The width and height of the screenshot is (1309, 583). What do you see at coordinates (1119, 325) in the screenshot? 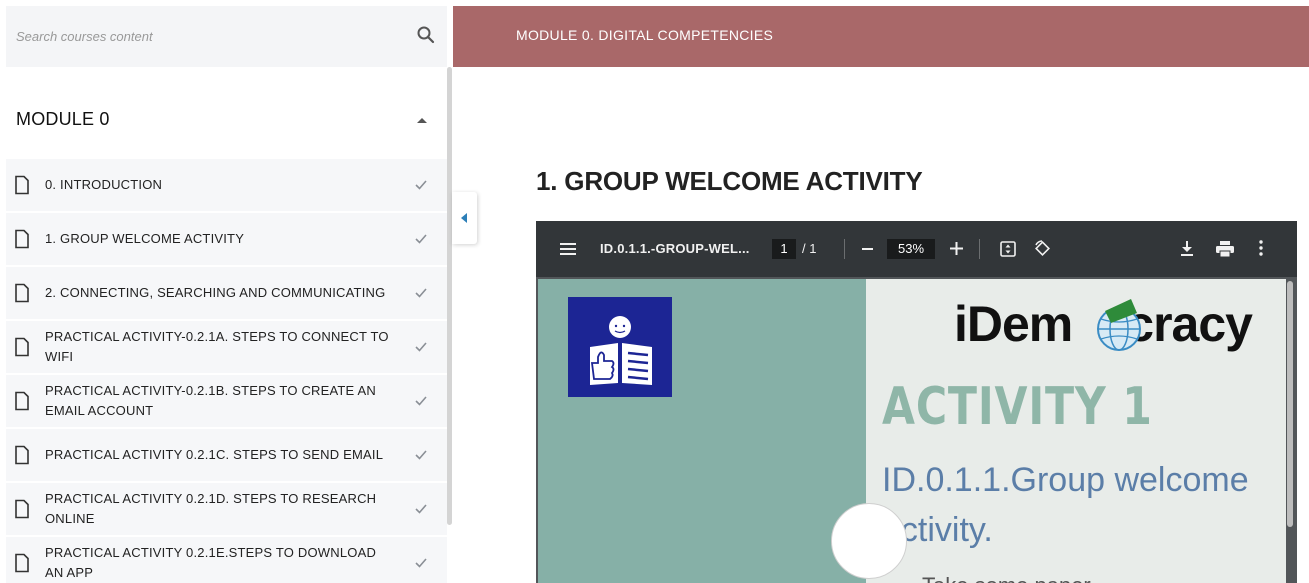
I see `globe-icon` at bounding box center [1119, 325].